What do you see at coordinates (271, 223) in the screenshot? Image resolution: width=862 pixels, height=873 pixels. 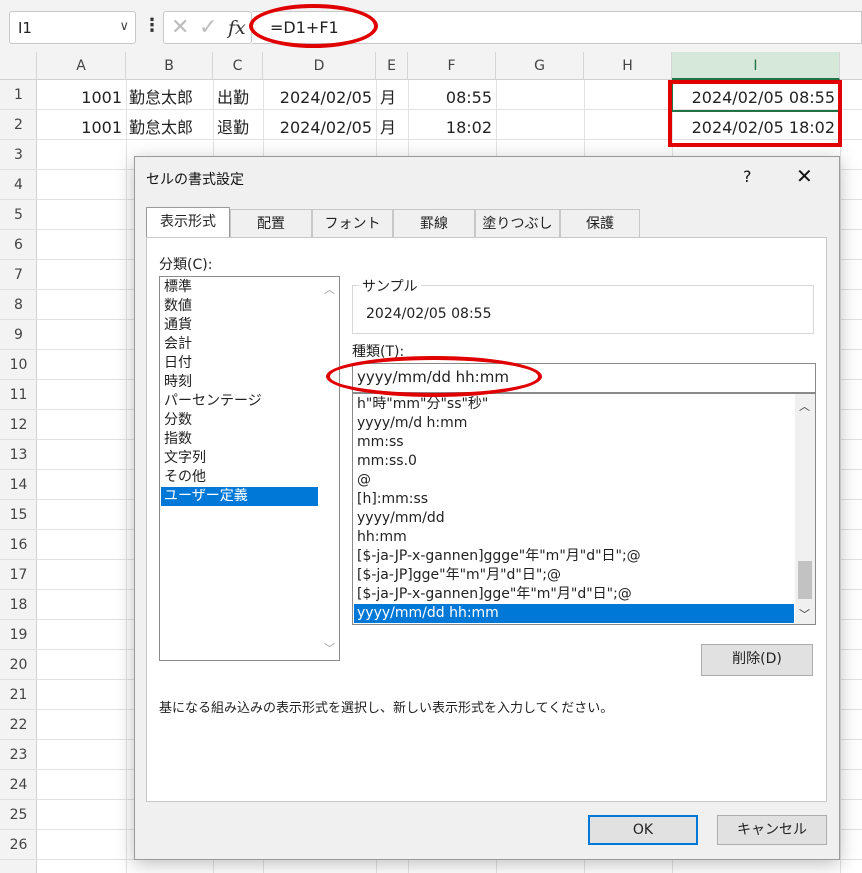 I see `tab-alignment: 配置` at bounding box center [271, 223].